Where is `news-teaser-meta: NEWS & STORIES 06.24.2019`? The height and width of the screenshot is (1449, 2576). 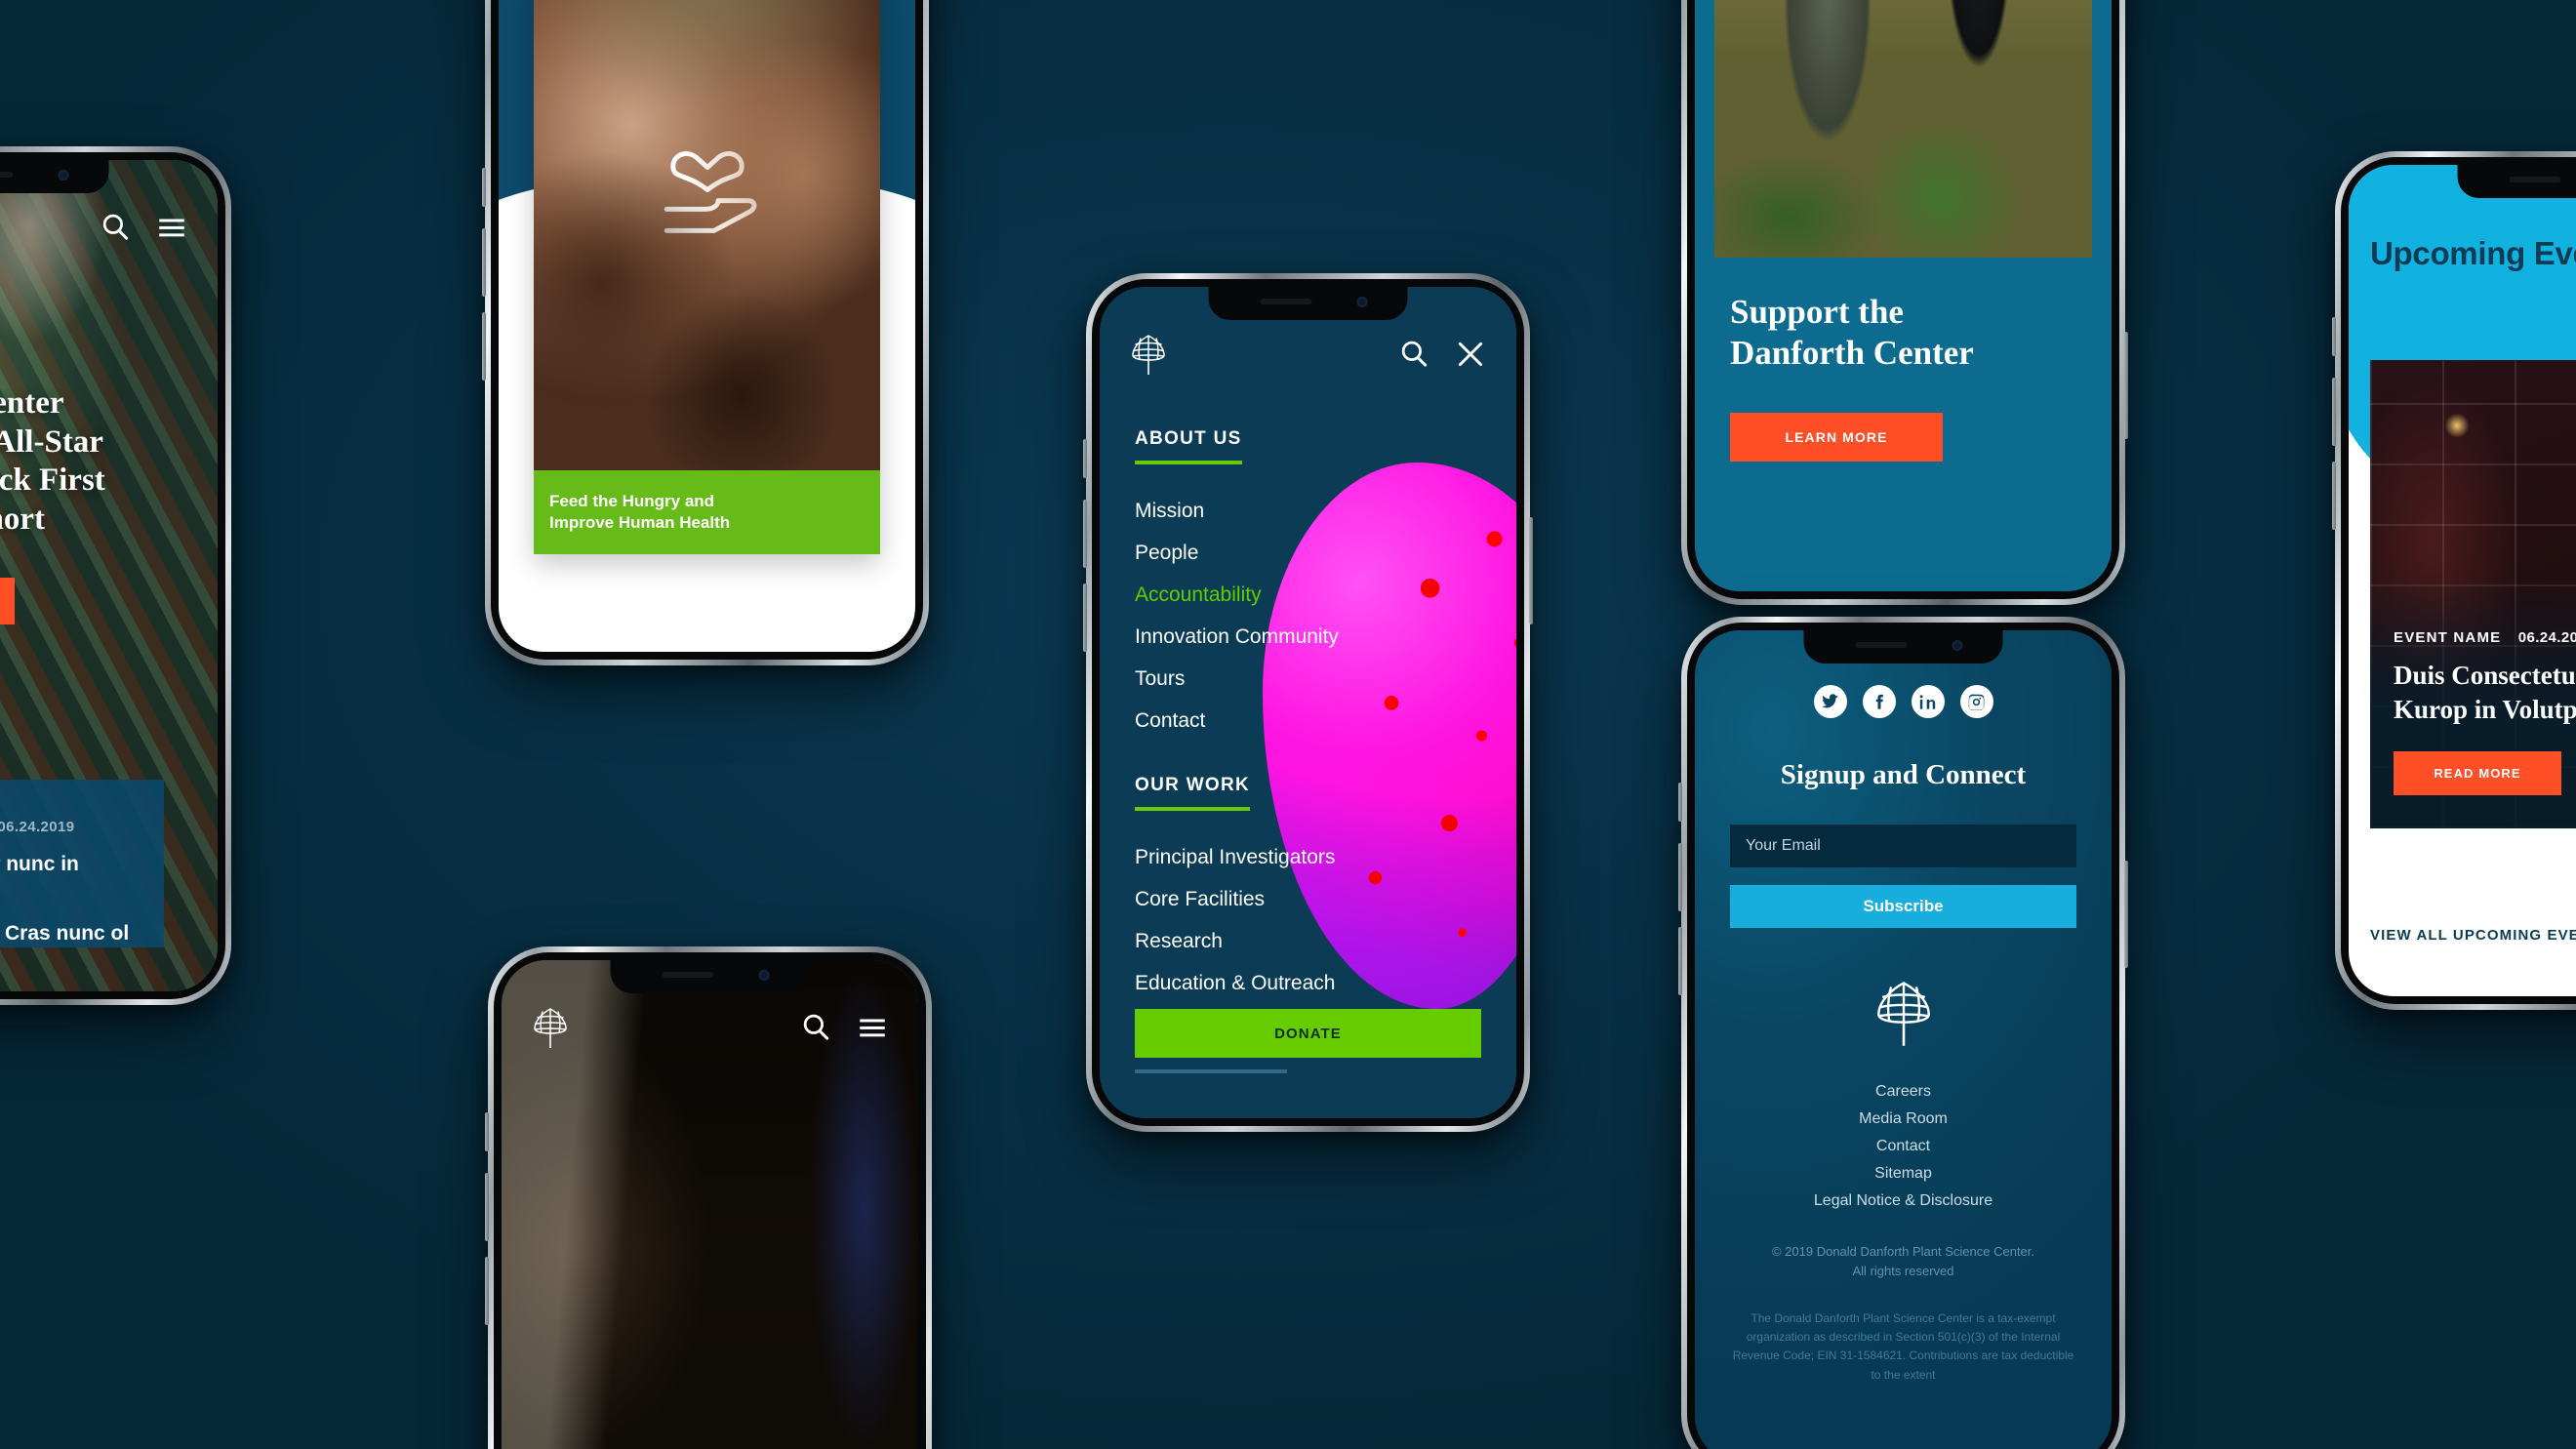
news-teaser-meta: NEWS & STORIES 06.24.2019 is located at coordinates (67, 827).